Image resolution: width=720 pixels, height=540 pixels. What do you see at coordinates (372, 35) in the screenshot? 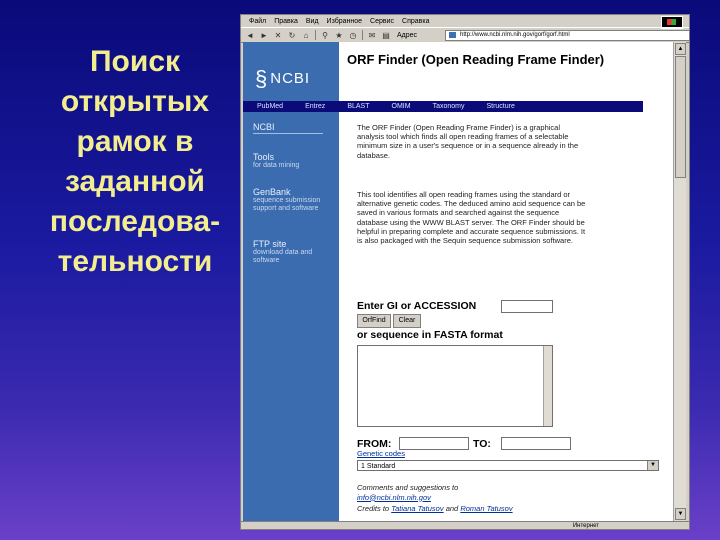
I see `mail-icon: ✉` at bounding box center [372, 35].